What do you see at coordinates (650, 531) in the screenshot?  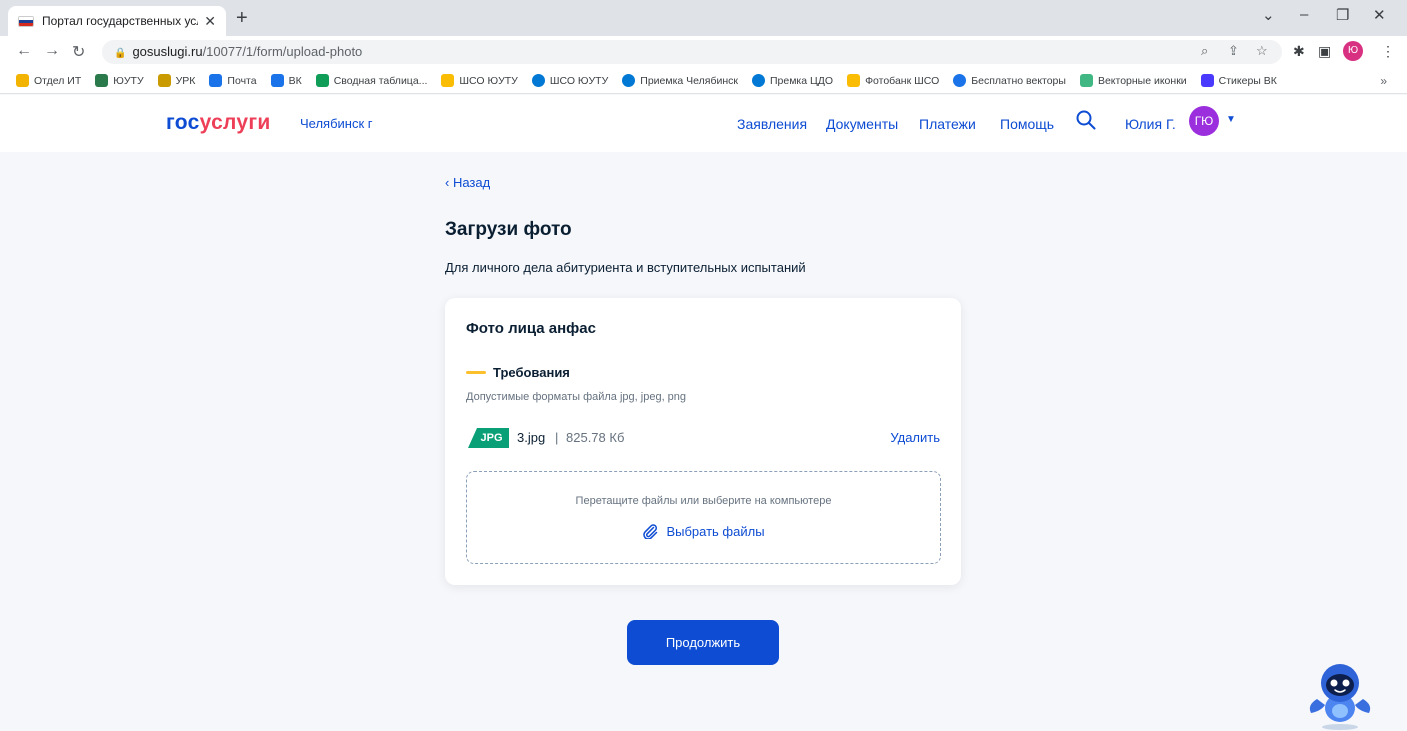 I see `paperclip-icon` at bounding box center [650, 531].